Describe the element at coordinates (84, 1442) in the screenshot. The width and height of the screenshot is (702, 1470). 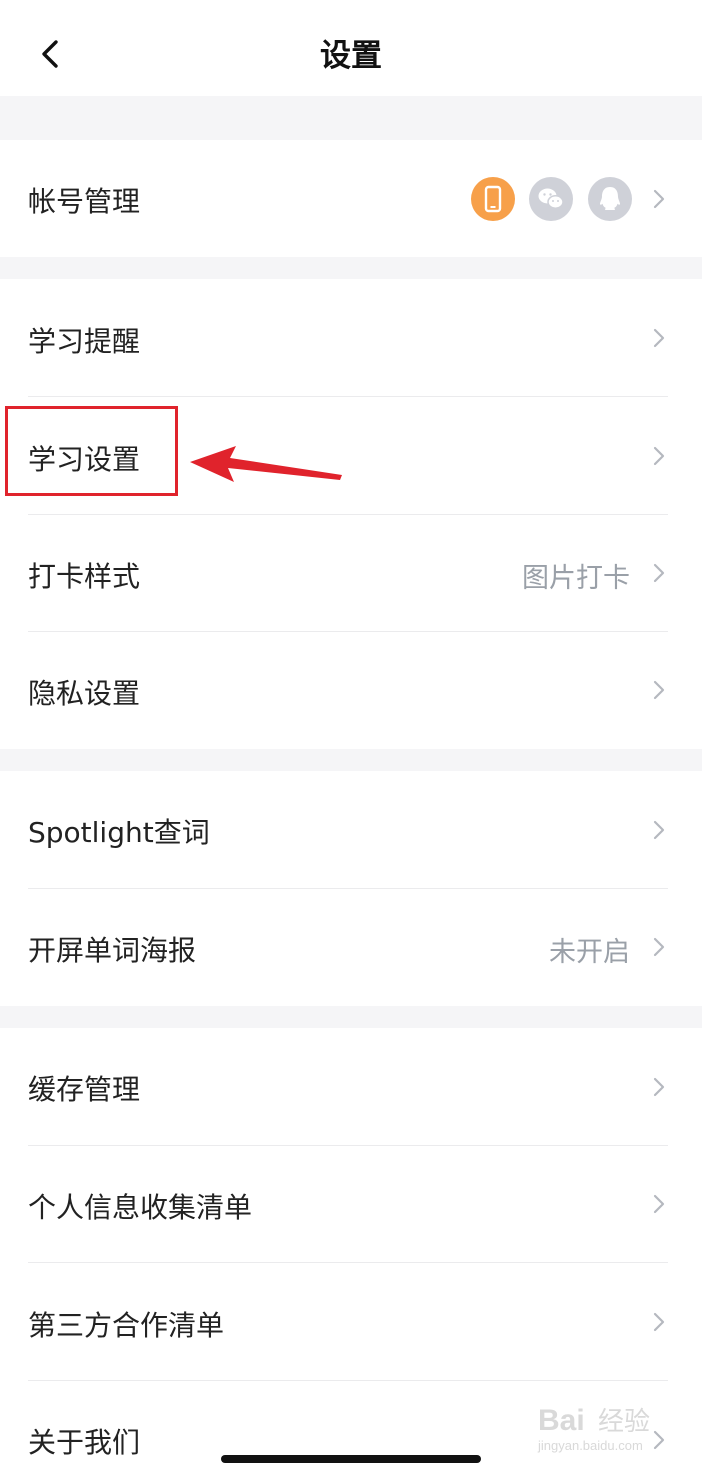
I see `row-label: 关于我们` at that location.